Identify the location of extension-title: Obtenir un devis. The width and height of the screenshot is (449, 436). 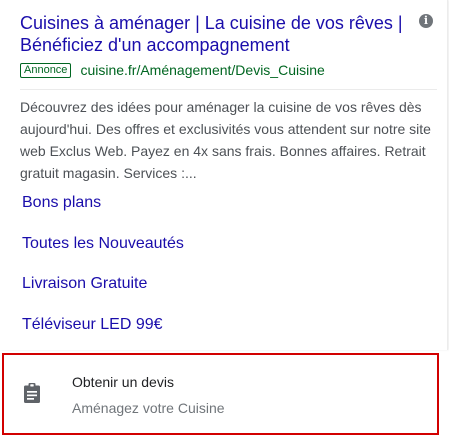
(123, 382).